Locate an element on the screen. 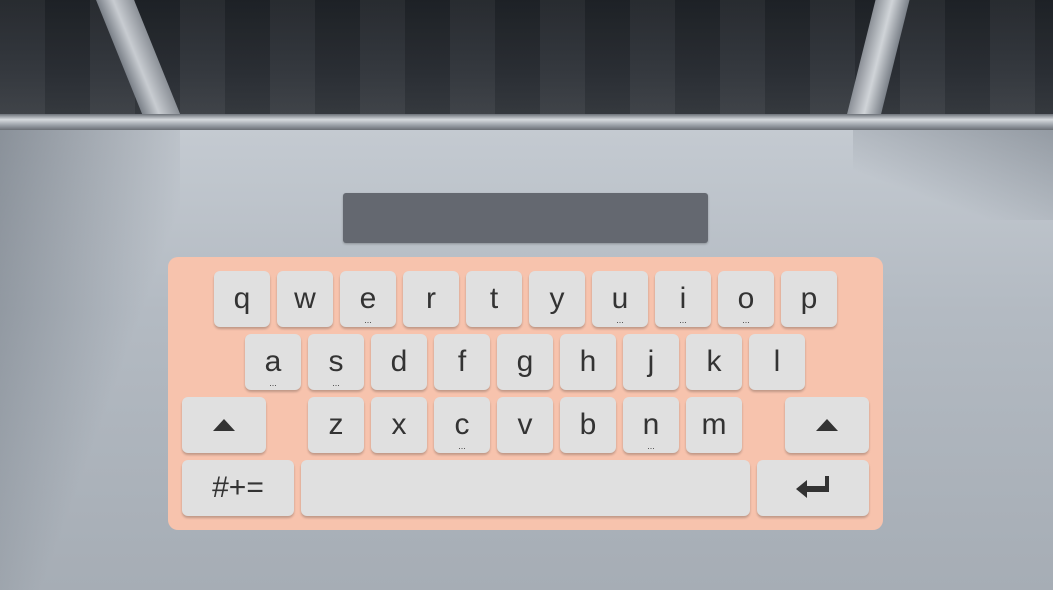 This screenshot has width=1053, height=590. key-label: v is located at coordinates (525, 424).